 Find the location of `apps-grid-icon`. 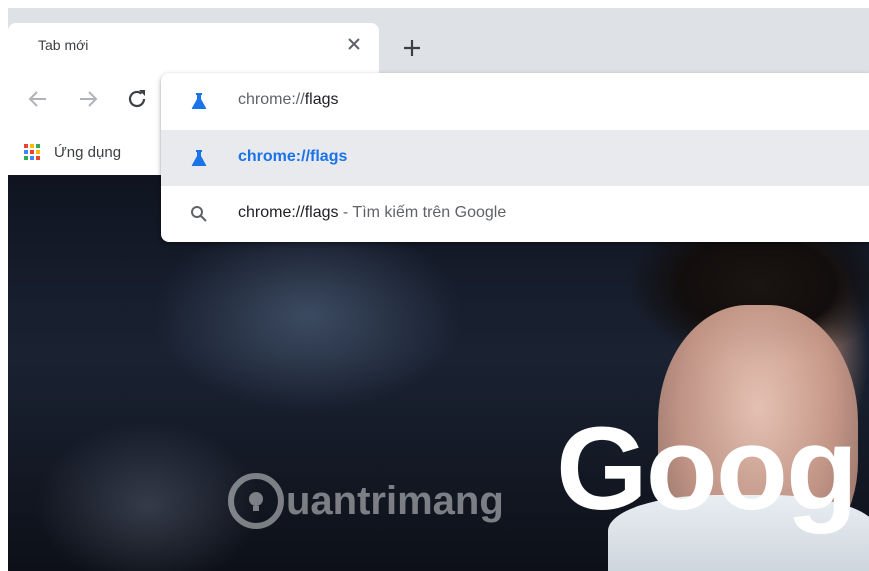

apps-grid-icon is located at coordinates (32, 152).